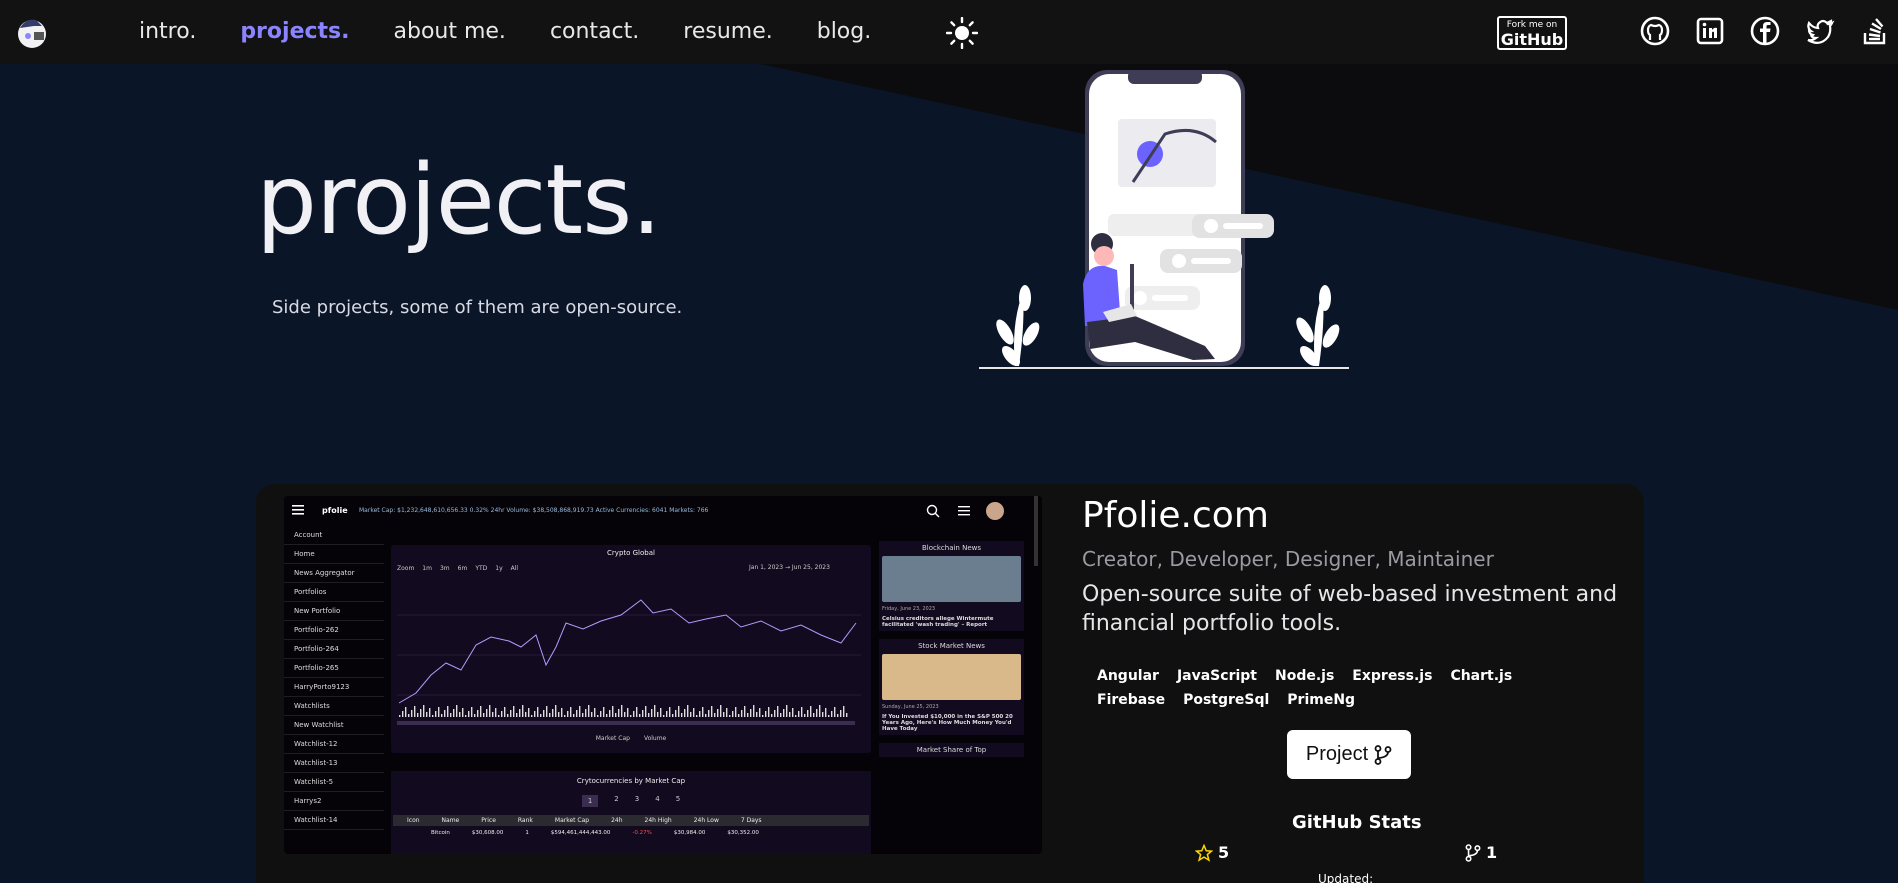  I want to click on social-links, so click(1765, 31).